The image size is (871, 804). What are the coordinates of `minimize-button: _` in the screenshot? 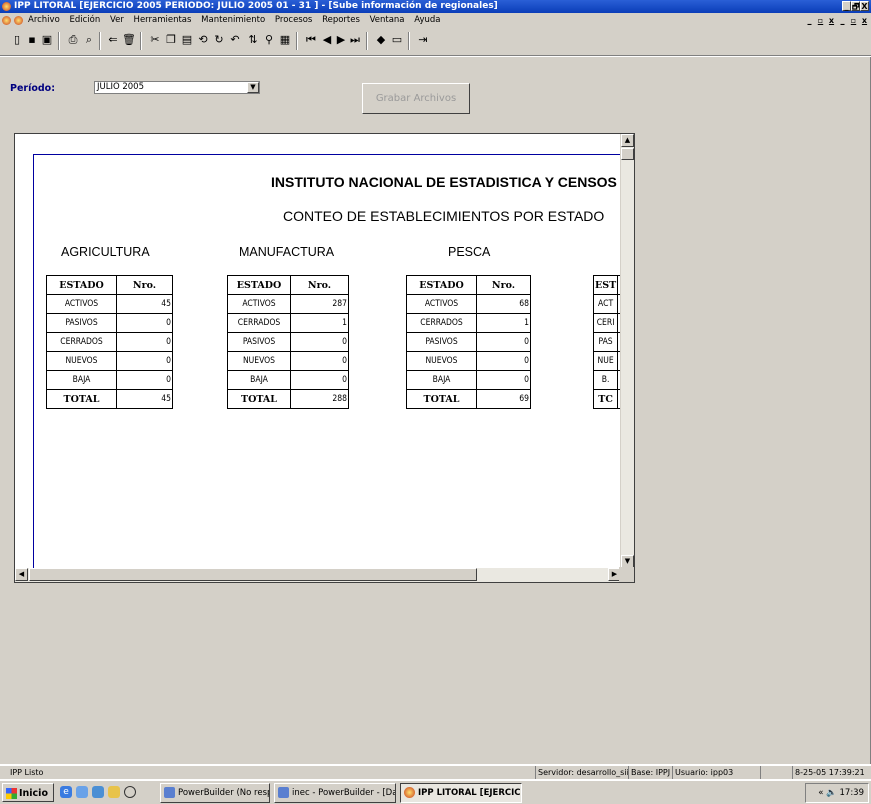 It's located at (846, 6).